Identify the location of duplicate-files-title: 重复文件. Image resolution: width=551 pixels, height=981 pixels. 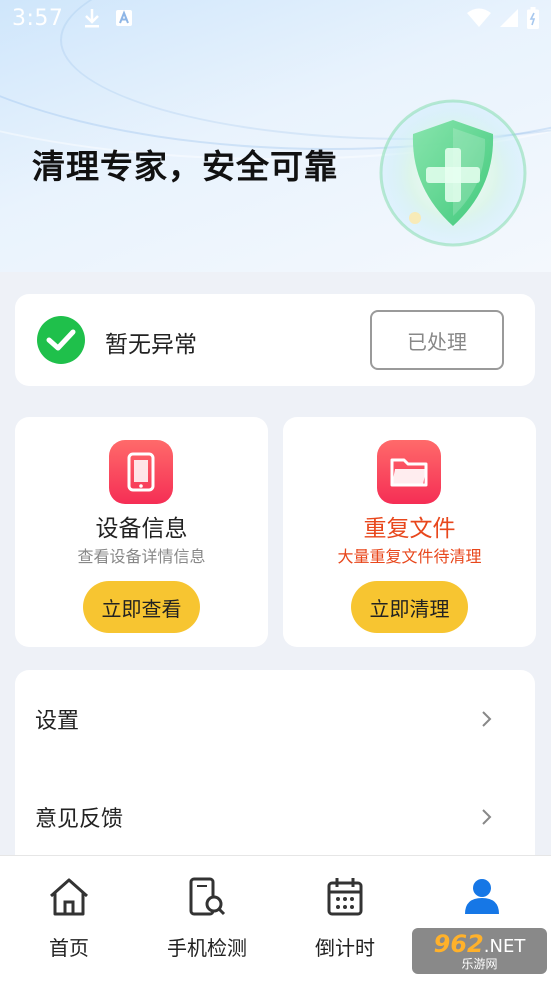
(409, 529).